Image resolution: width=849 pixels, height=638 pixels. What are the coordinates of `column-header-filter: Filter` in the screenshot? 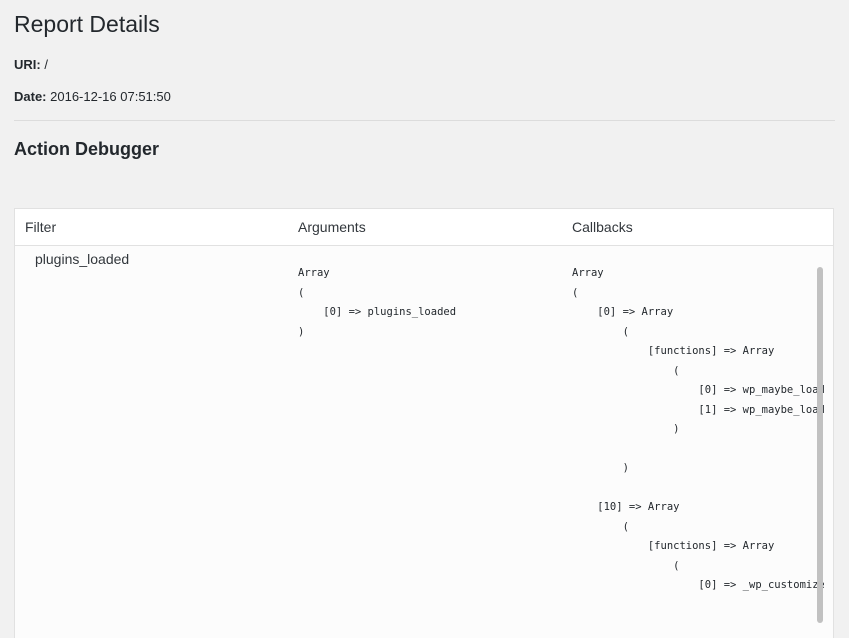 It's located at (41, 227).